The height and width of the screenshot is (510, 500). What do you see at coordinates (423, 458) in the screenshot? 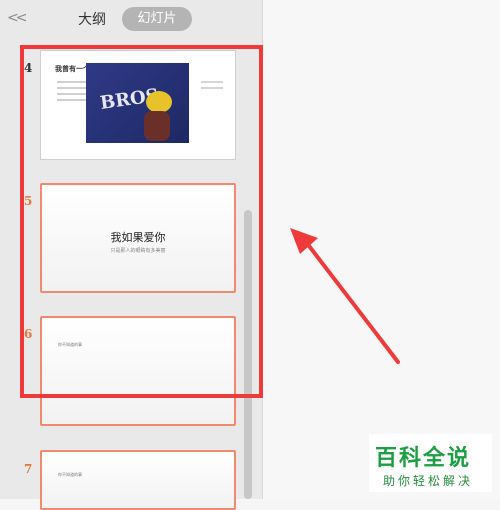
I see `watermark-title: 百科全说` at bounding box center [423, 458].